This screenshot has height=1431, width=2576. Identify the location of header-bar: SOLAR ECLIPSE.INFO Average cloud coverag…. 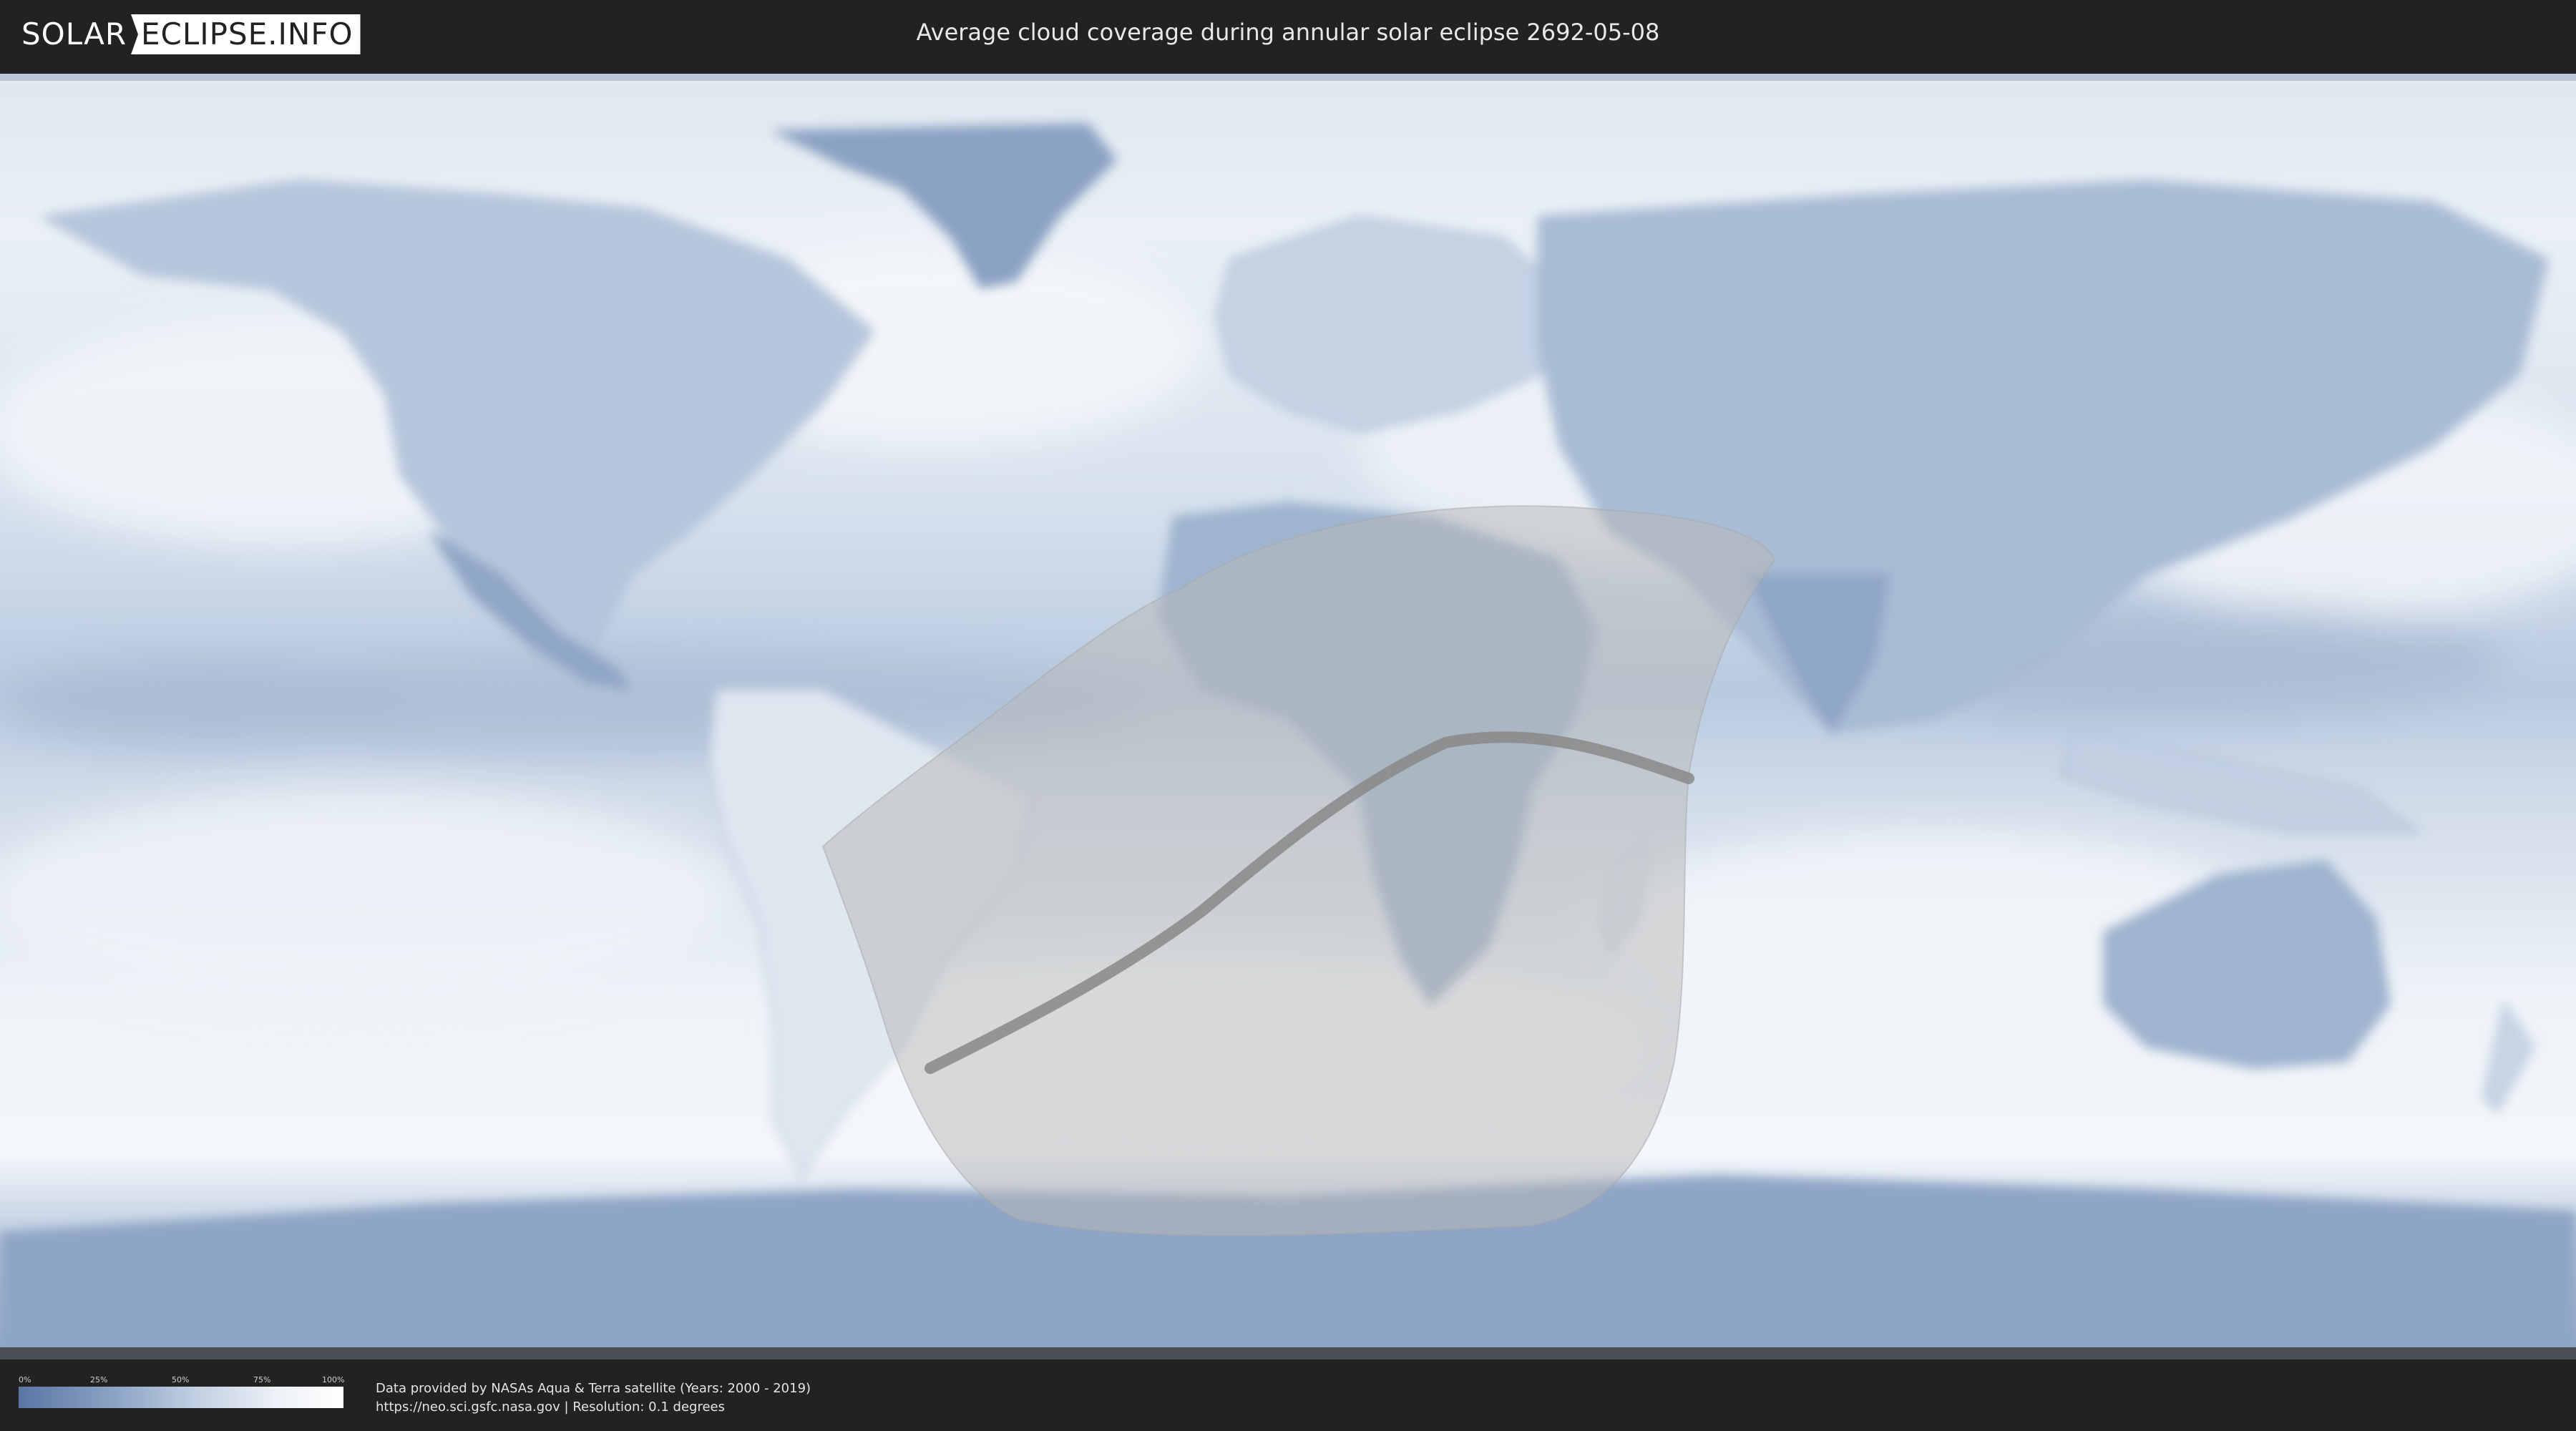
(1288, 36).